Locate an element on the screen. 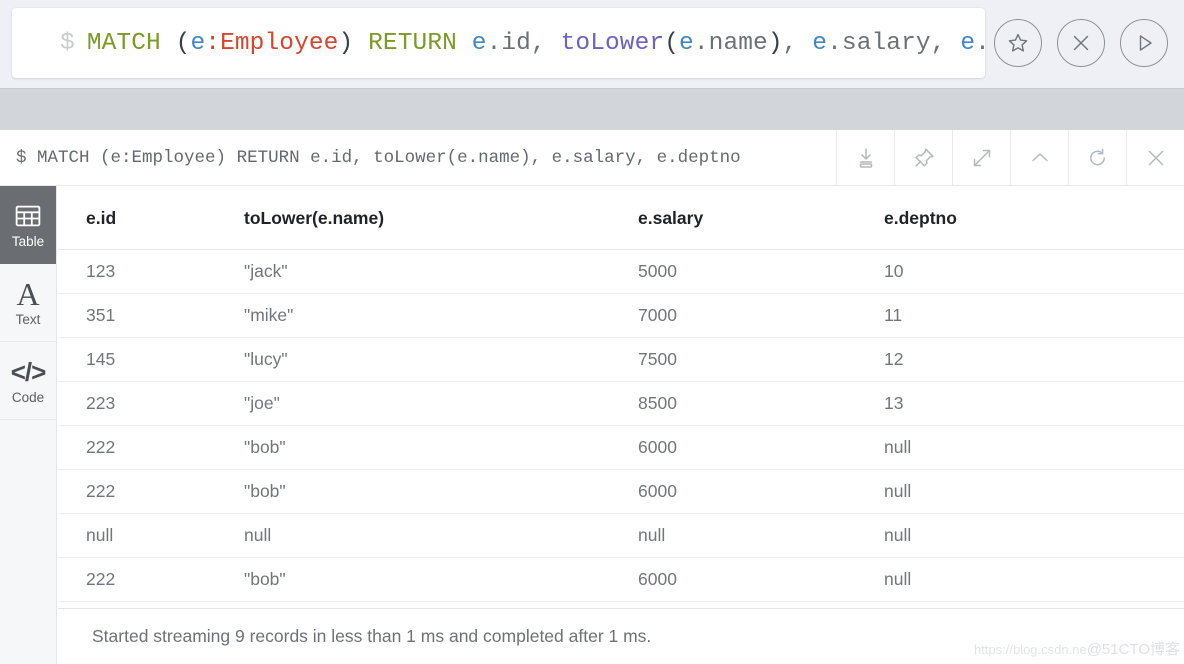 The width and height of the screenshot is (1184, 664). table-cell: 8500 is located at coordinates (748, 403).